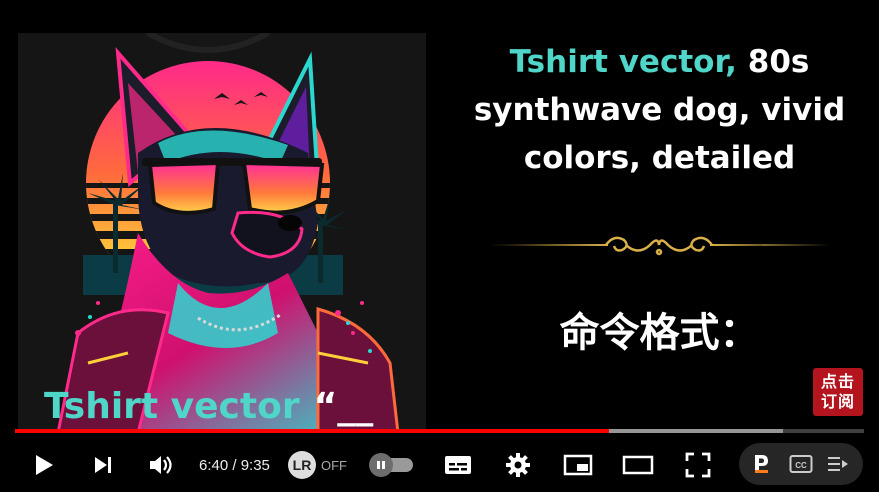 Image resolution: width=879 pixels, height=492 pixels. I want to click on svg-text: CC, so click(801, 465).